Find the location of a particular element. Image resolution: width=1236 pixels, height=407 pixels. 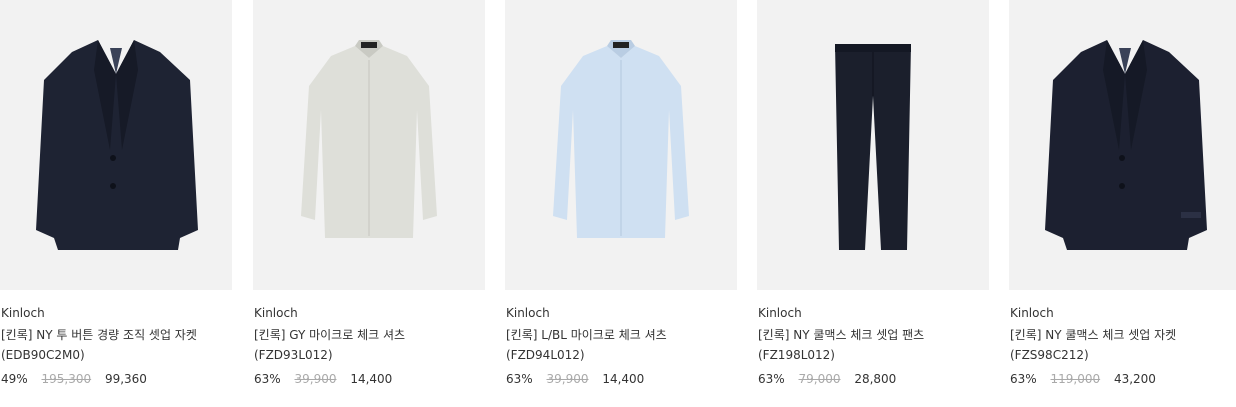

sale-price: 43,200 is located at coordinates (1134, 379).